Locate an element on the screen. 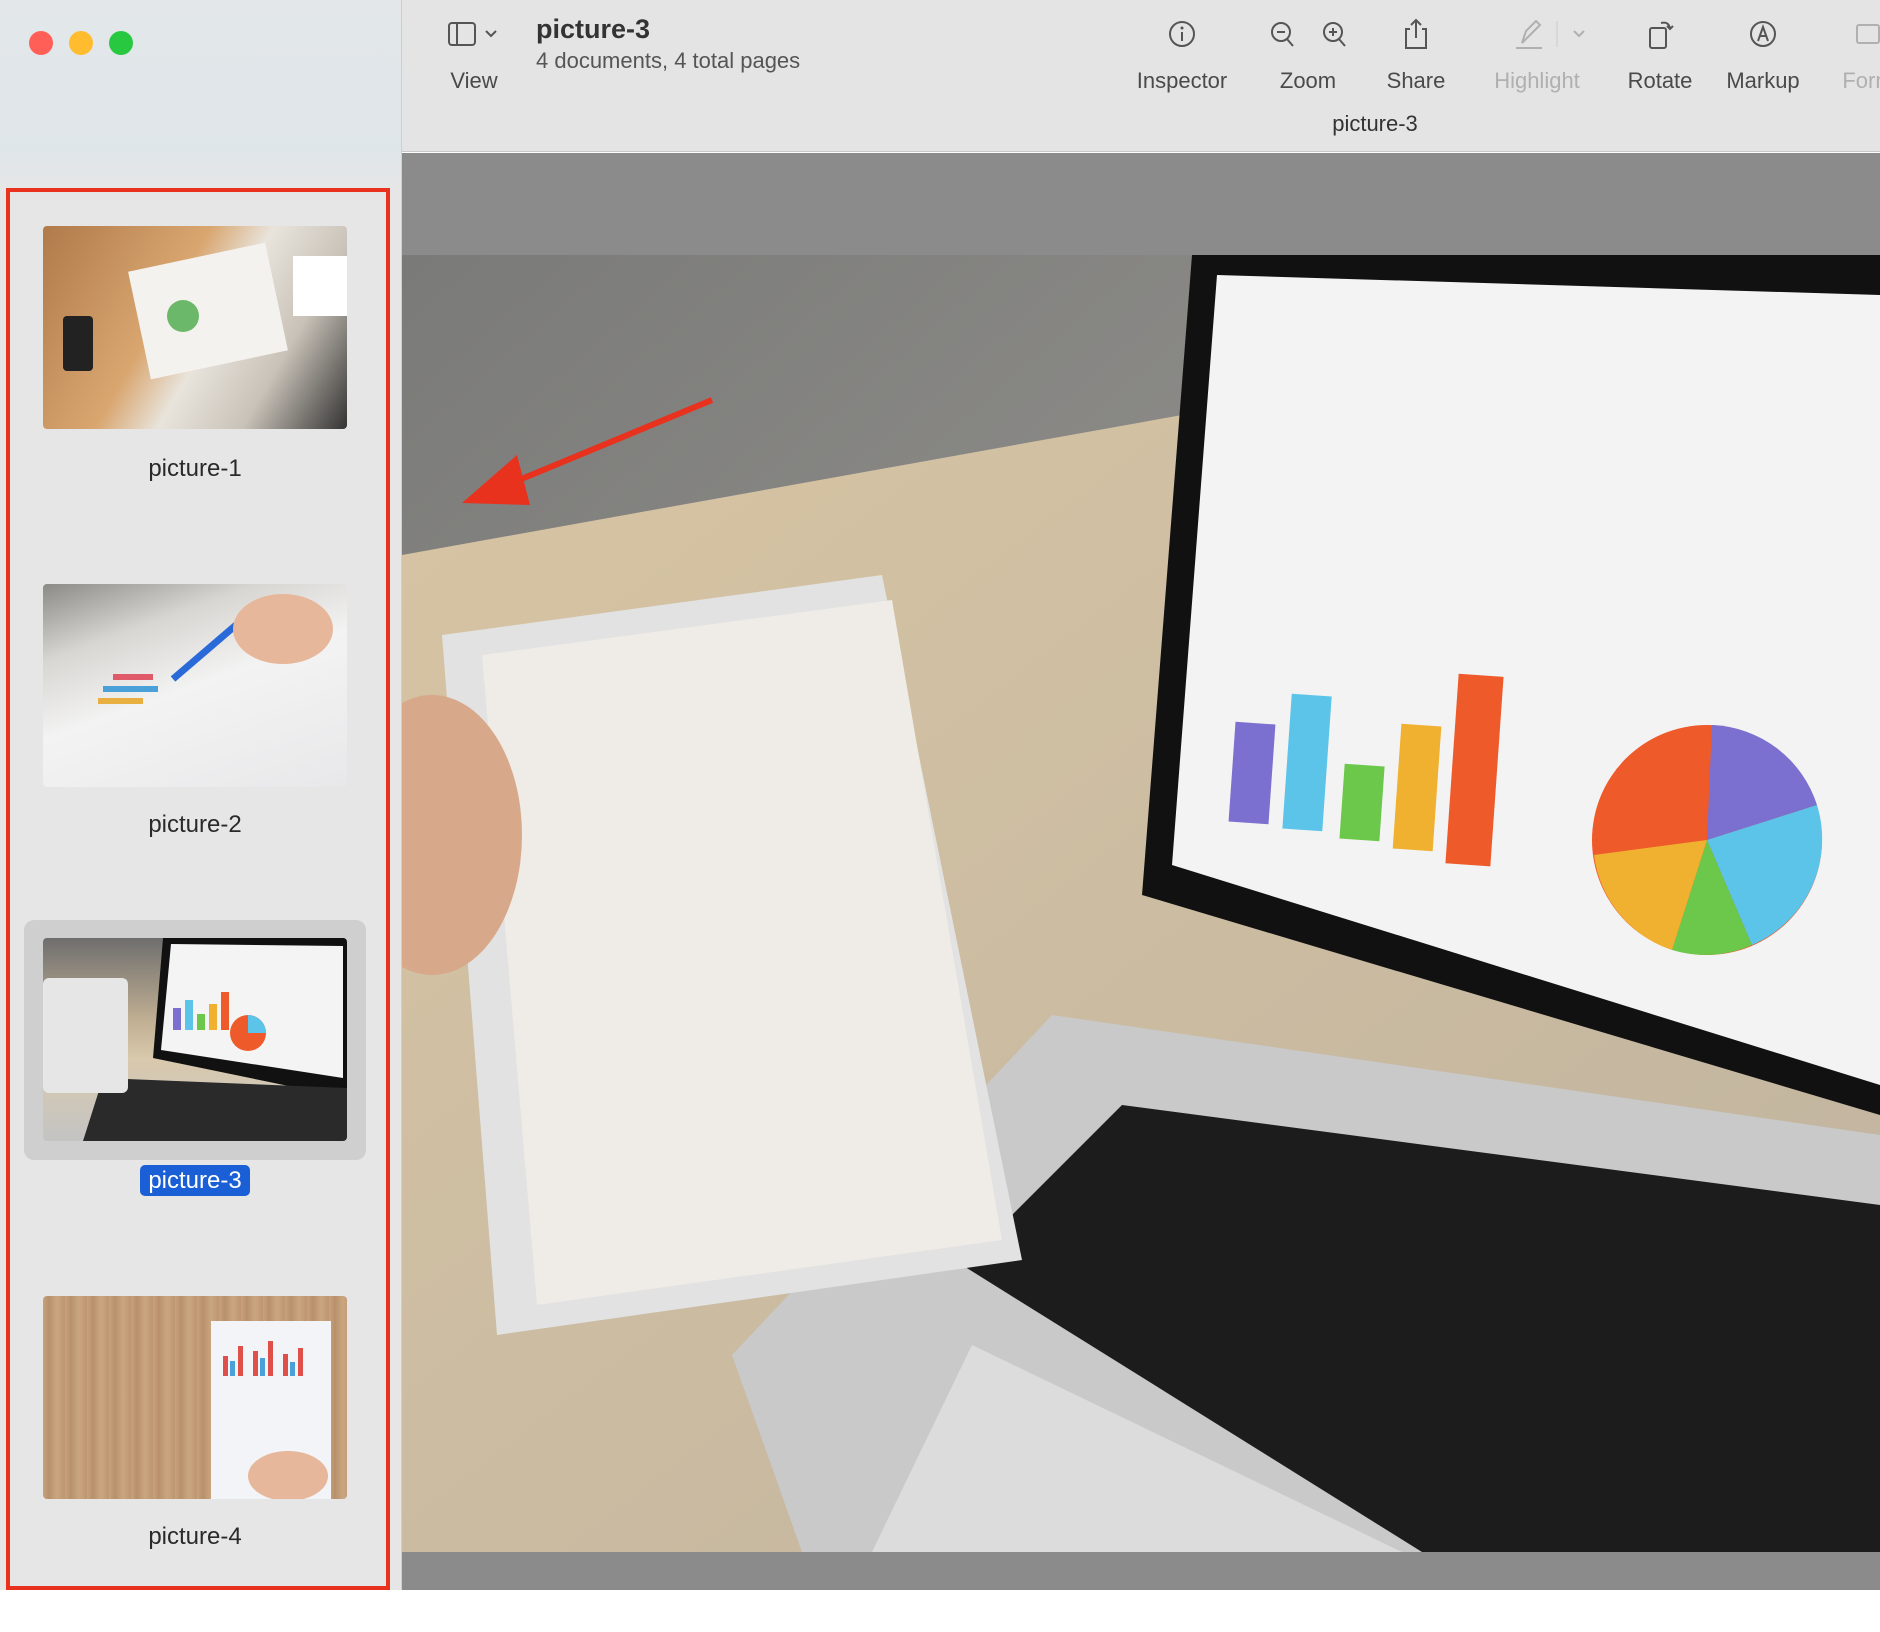 The image size is (1880, 1632). markup-button: Markup is located at coordinates (1763, 54).